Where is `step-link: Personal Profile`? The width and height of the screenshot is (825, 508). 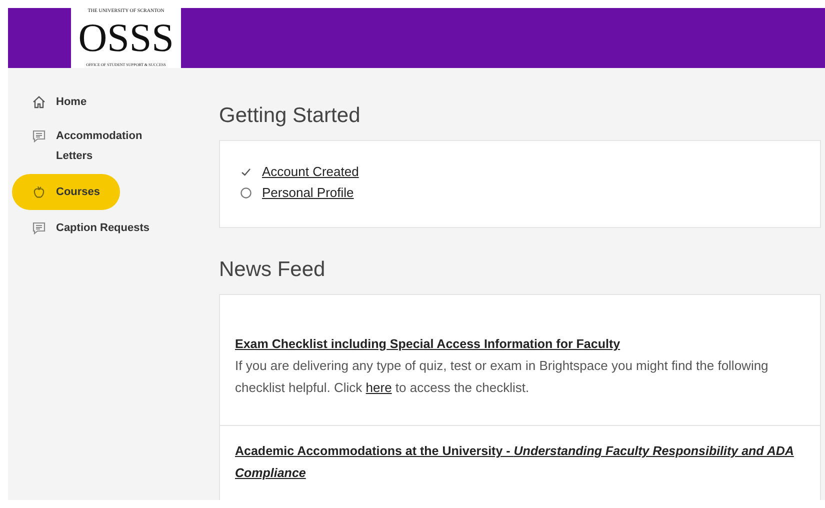
step-link: Personal Profile is located at coordinates (308, 192).